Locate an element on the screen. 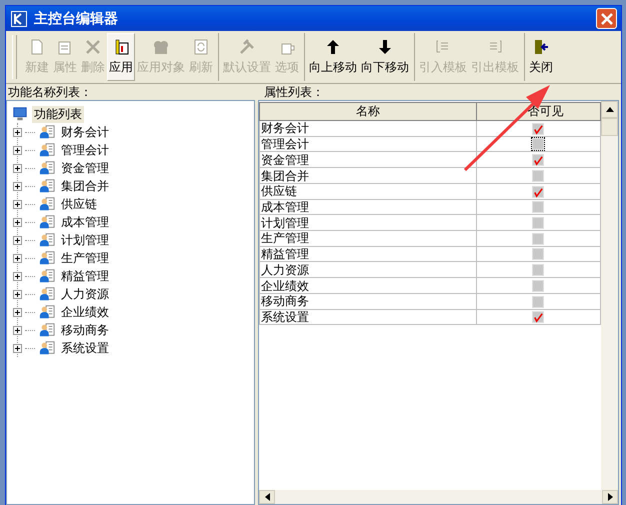 Image resolution: width=626 pixels, height=505 pixels. up-triangle-icon is located at coordinates (610, 109).